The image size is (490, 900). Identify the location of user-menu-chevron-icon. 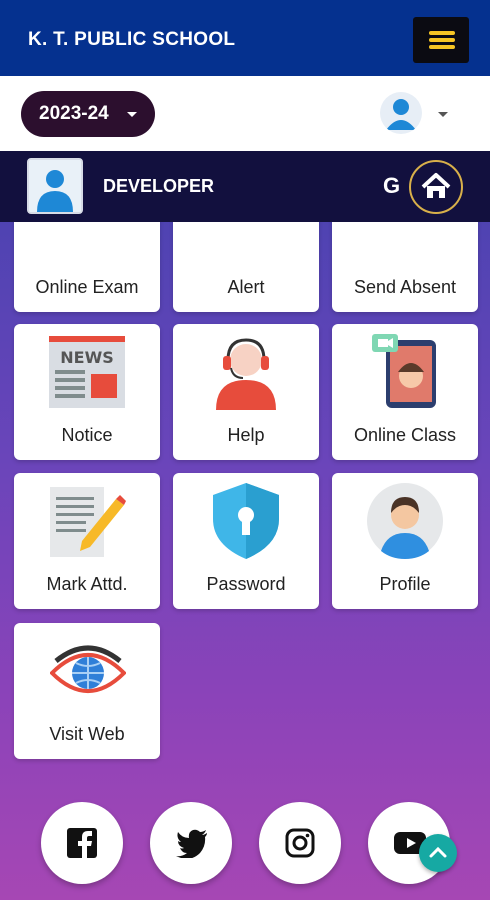
(443, 114).